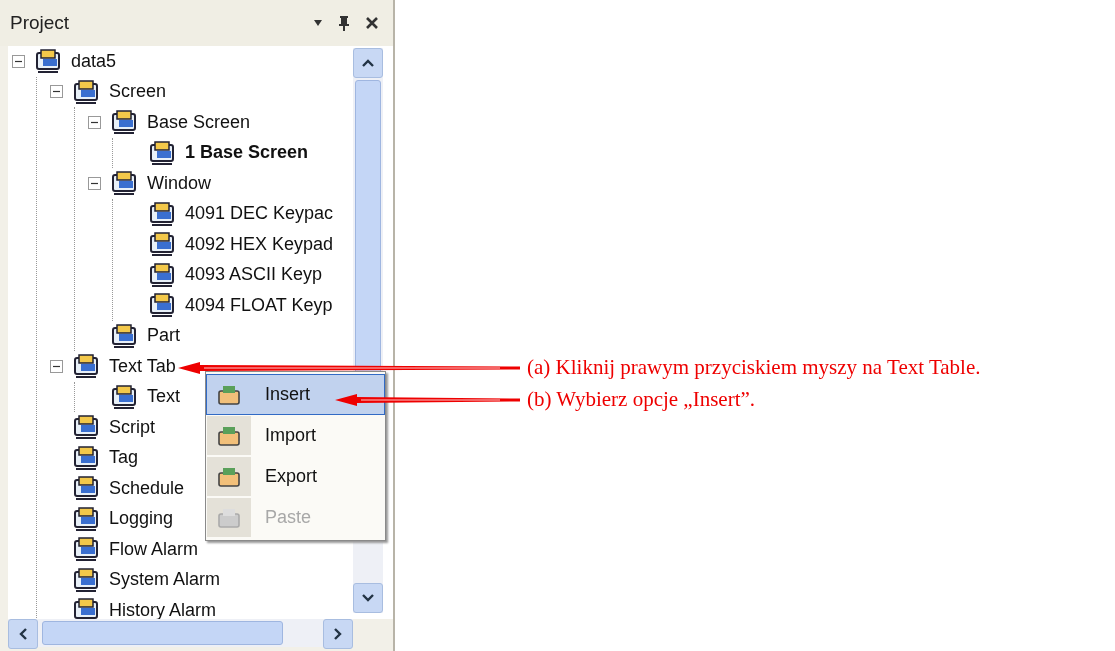 Image resolution: width=1115 pixels, height=651 pixels. I want to click on menu-item: Export, so click(295, 476).